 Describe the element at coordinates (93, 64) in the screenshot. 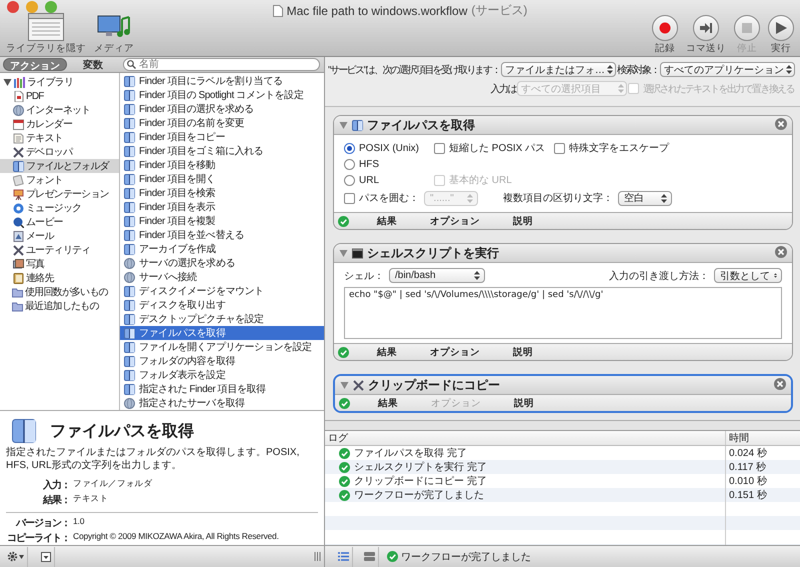

I see `tab: 変数` at that location.